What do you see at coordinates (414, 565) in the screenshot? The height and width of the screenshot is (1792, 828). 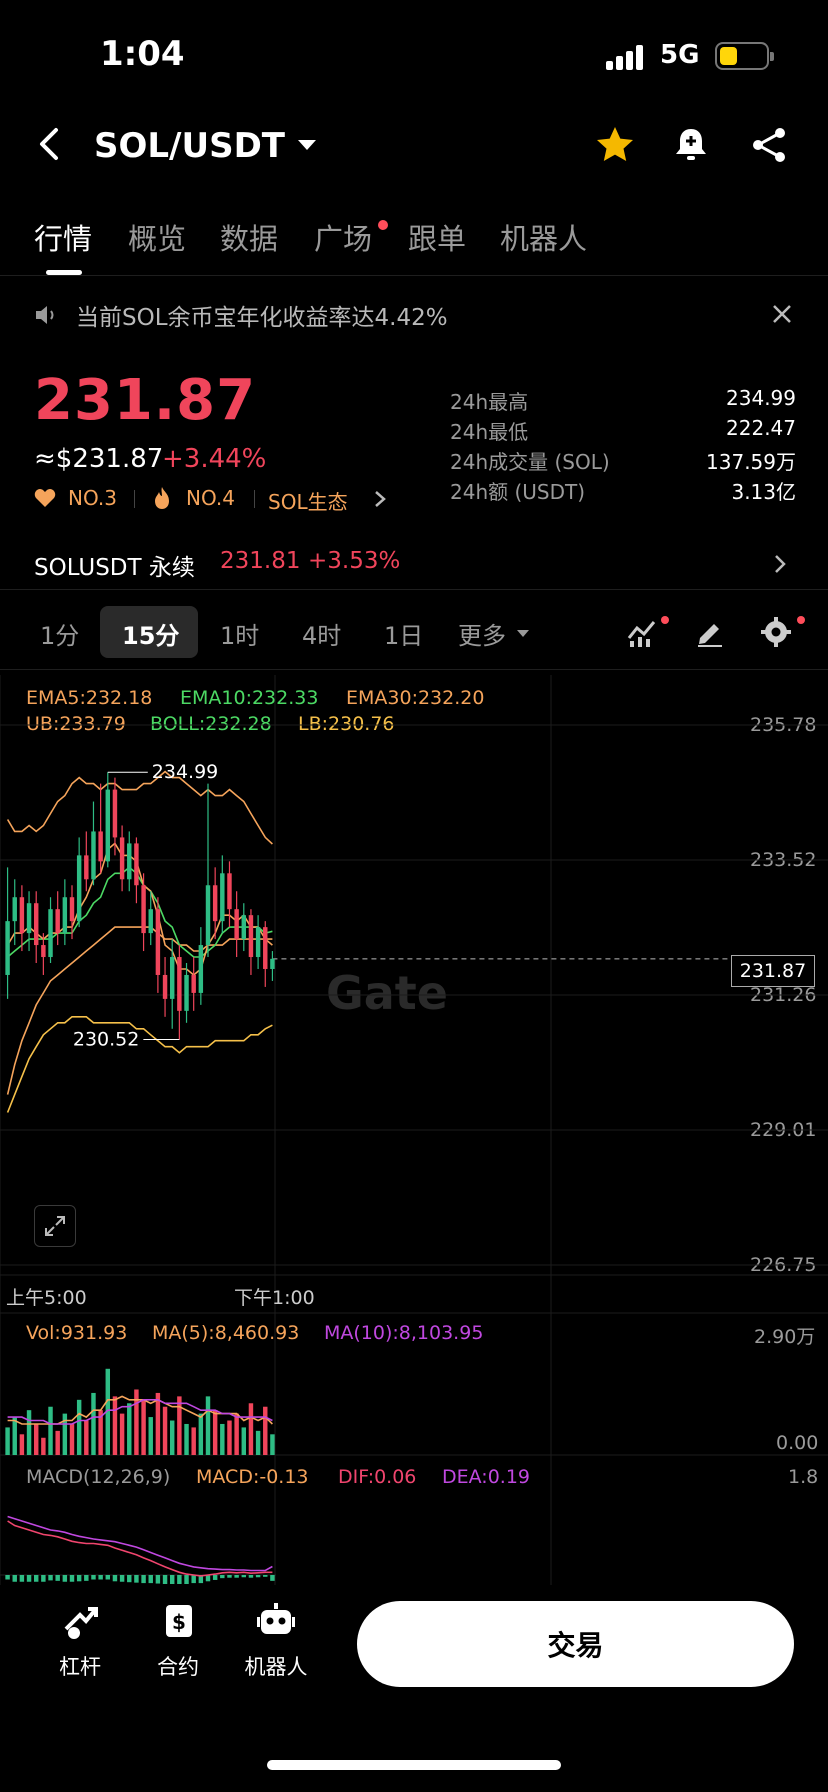 I see `perpetual-row: SOLUSDT 永续 231.81 +3.53%` at bounding box center [414, 565].